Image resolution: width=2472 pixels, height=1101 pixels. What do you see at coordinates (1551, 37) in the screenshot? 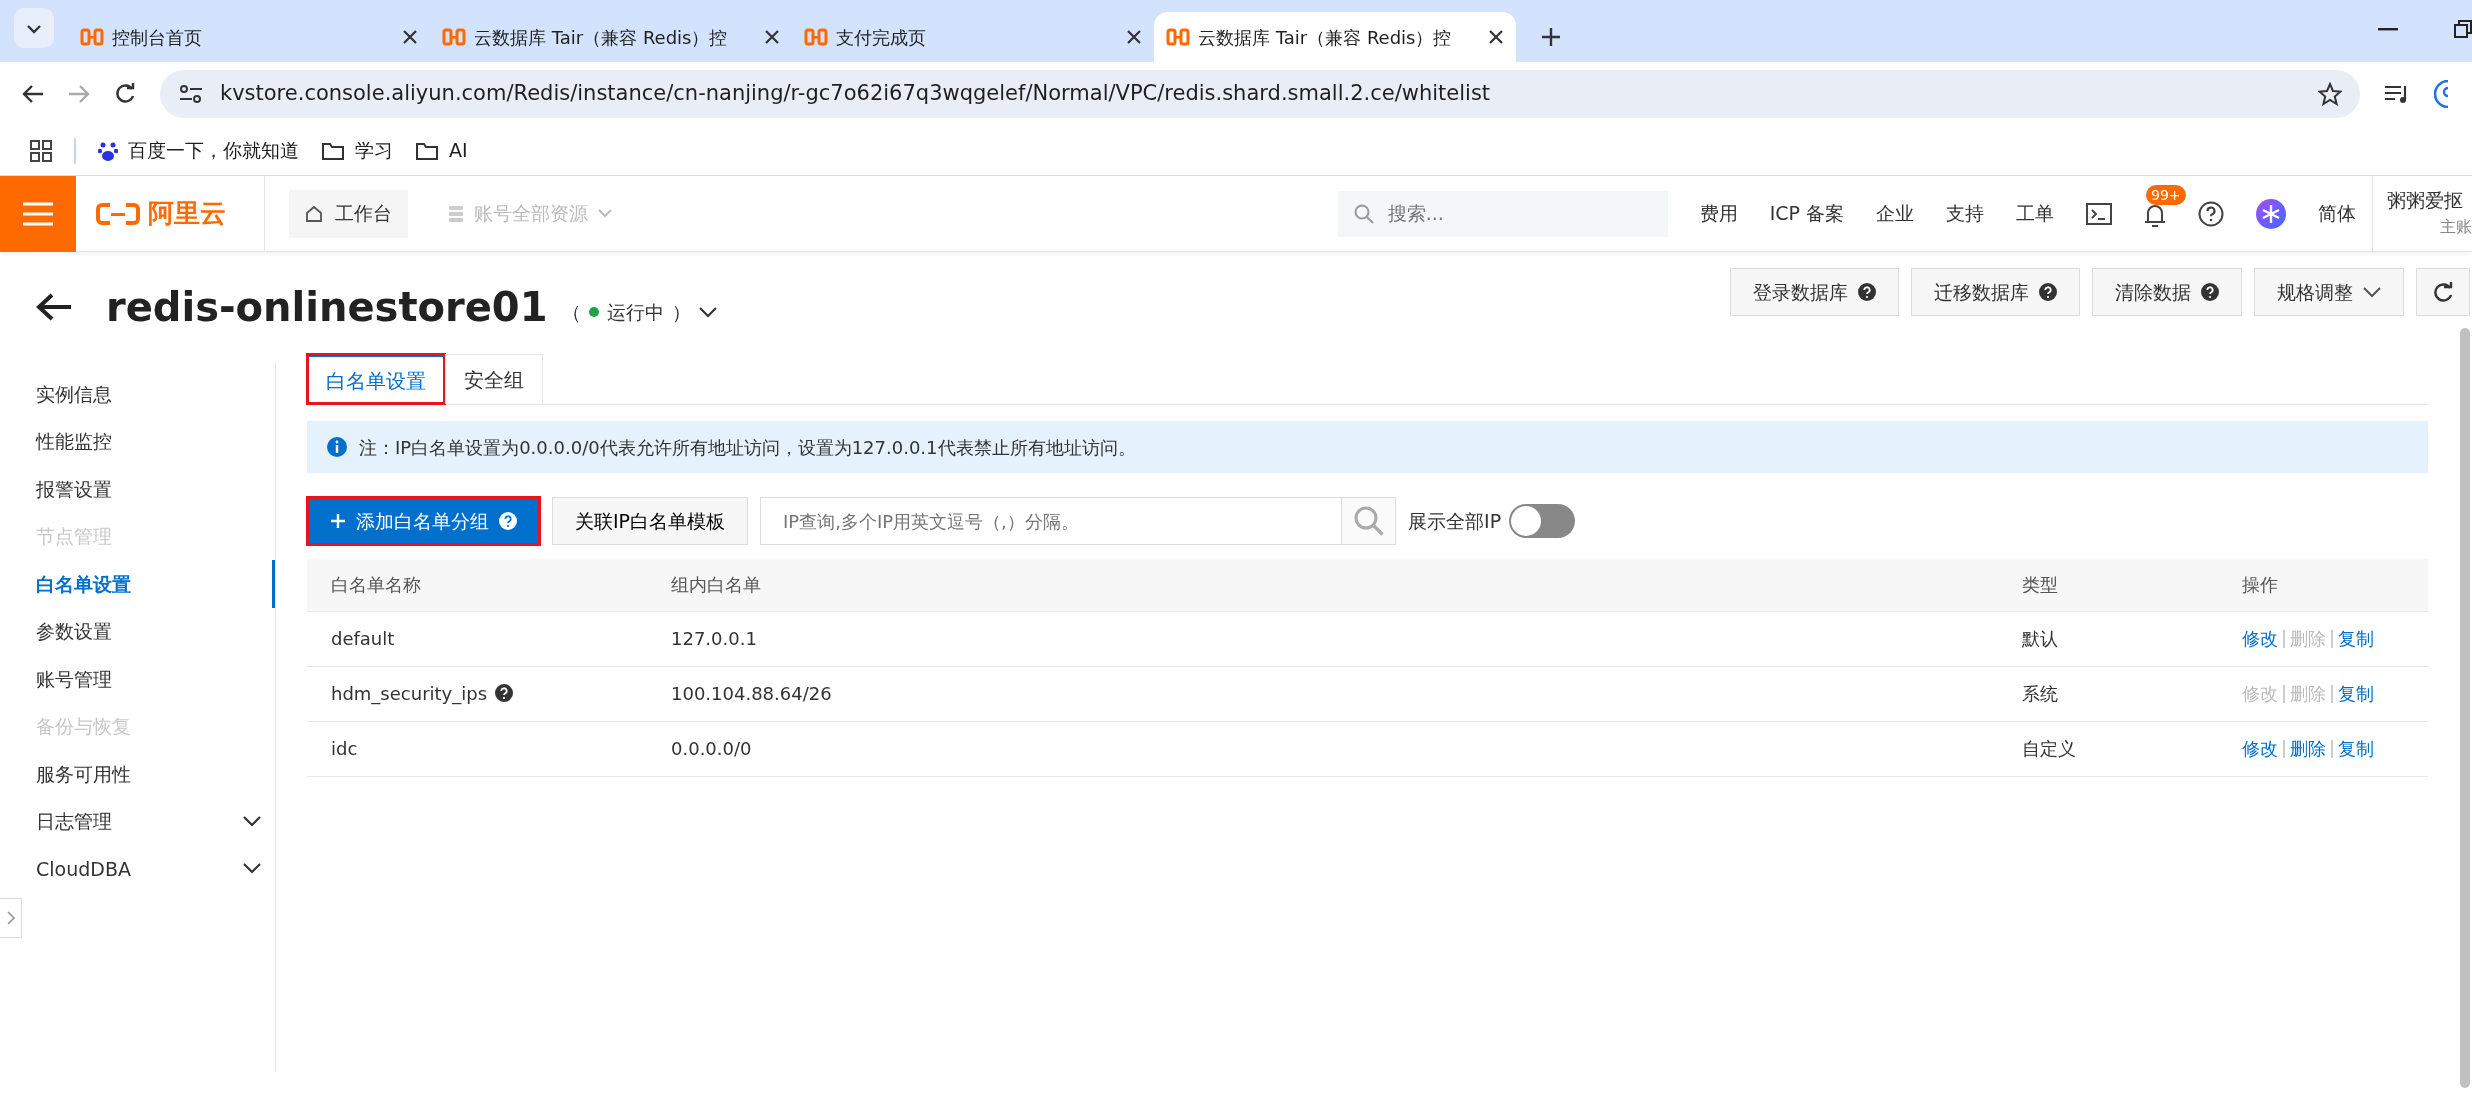
I see `new-tab-icon` at bounding box center [1551, 37].